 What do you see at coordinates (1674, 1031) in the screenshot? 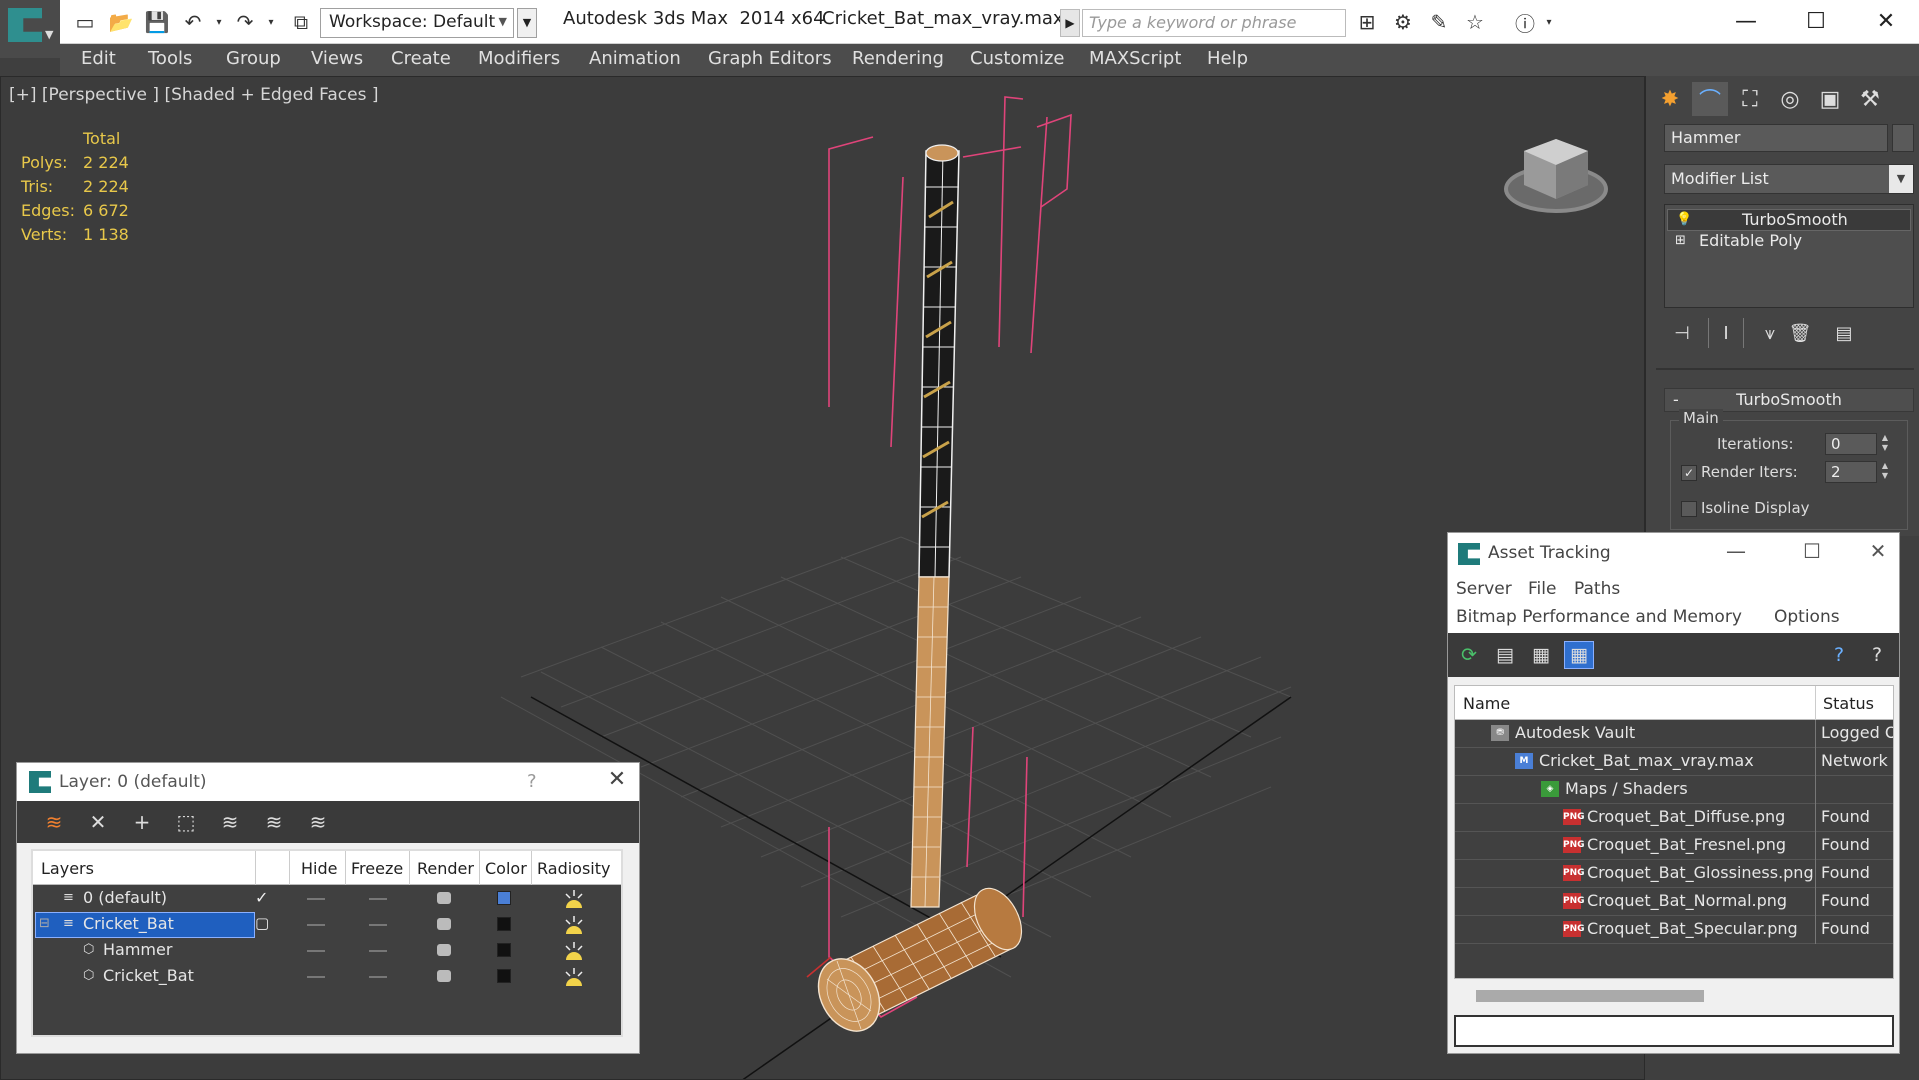
I see `asset-path-input` at bounding box center [1674, 1031].